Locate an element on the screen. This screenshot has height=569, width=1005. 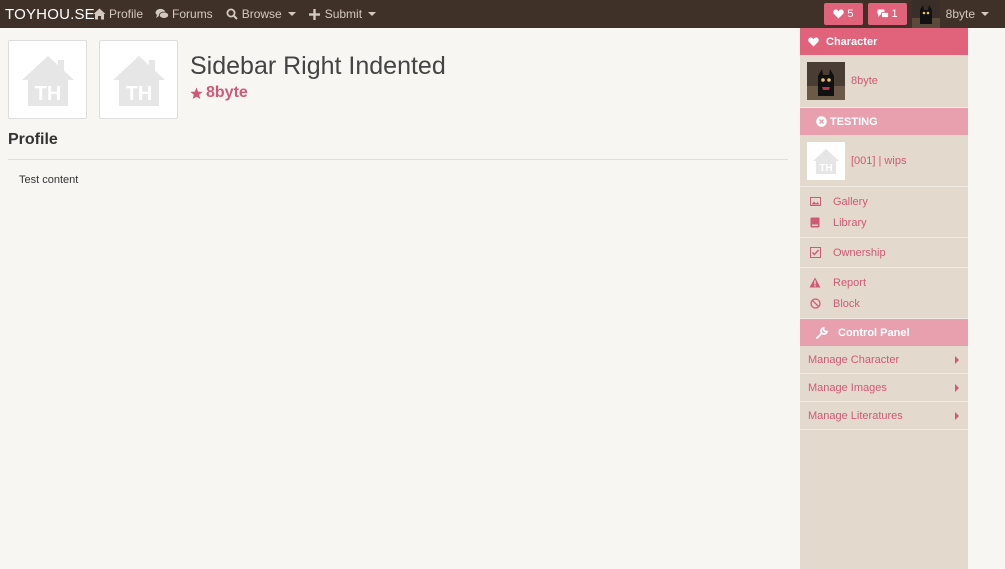
sidebar-item-label: Library is located at coordinates (850, 222).